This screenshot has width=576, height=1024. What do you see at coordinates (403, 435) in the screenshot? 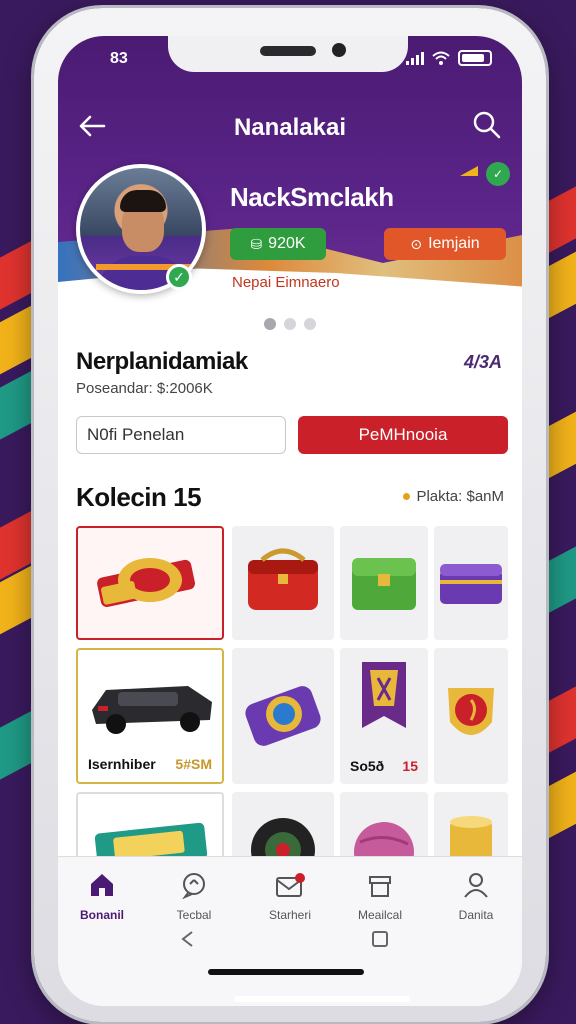
I see `primary-action-button: PeMHnooia` at bounding box center [403, 435].